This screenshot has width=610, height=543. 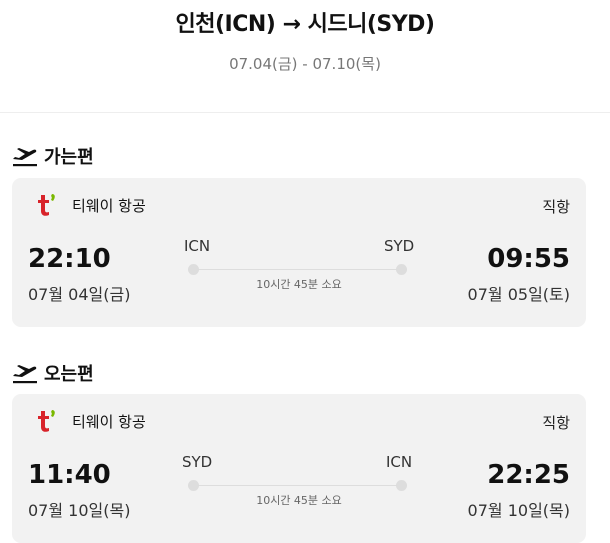 I want to click on departure-date: 07월 04일(금), so click(x=79, y=294).